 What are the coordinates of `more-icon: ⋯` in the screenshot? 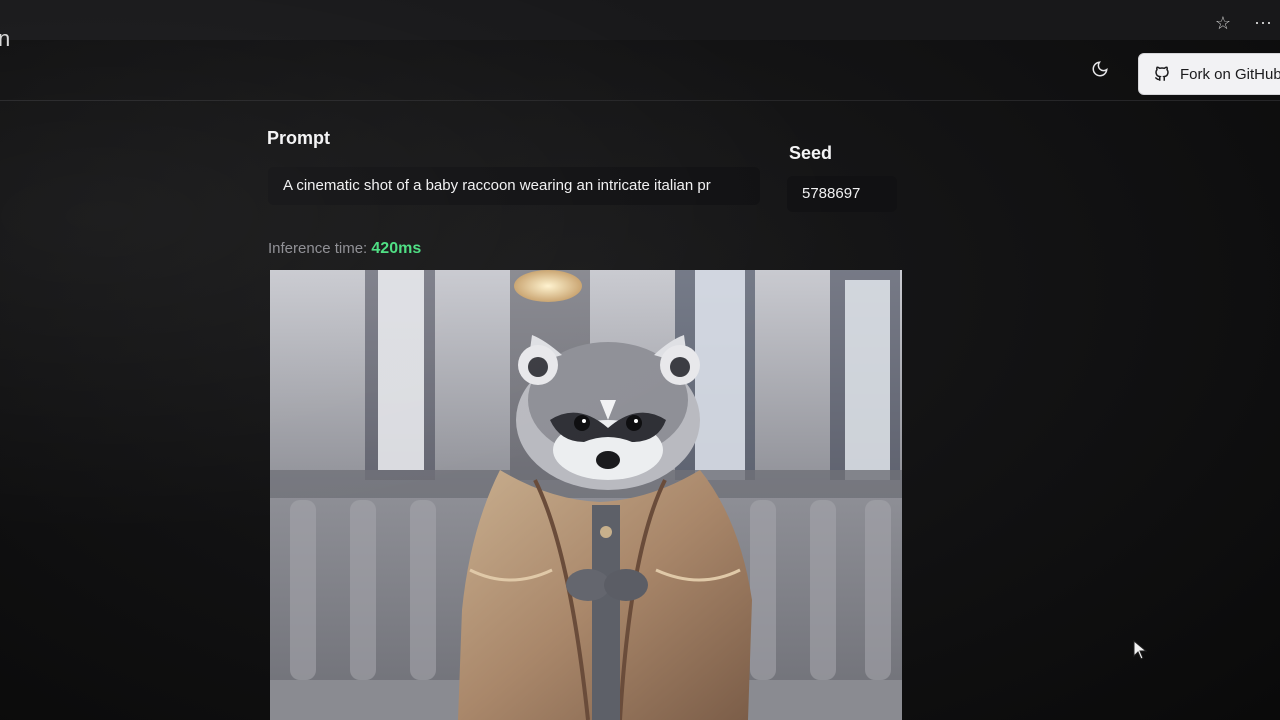 It's located at (1267, 23).